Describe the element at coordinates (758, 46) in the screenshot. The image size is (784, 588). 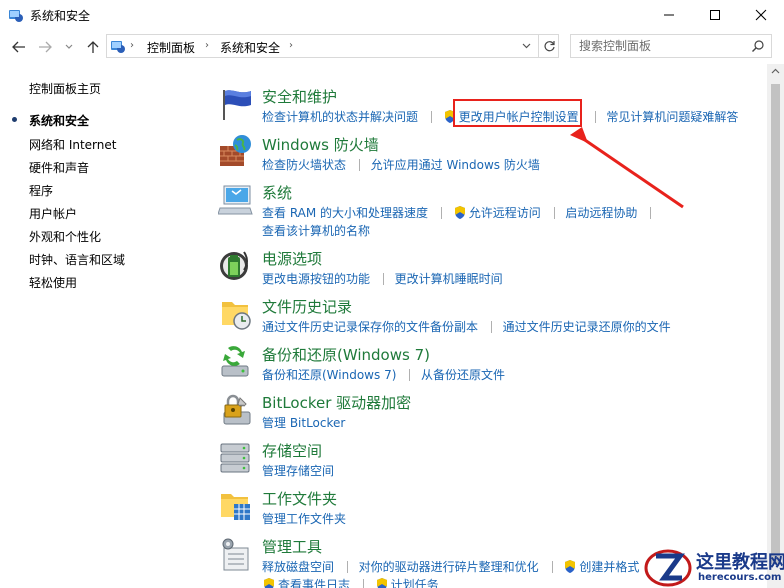
I see `search-icon` at that location.